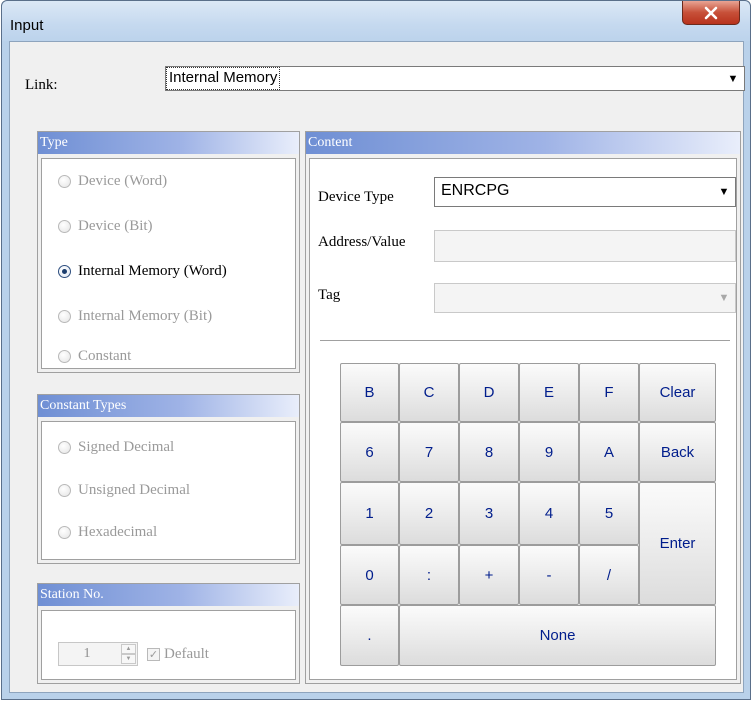 Image resolution: width=752 pixels, height=702 pixels. Describe the element at coordinates (153, 654) in the screenshot. I see `check-icon: ✓` at that location.